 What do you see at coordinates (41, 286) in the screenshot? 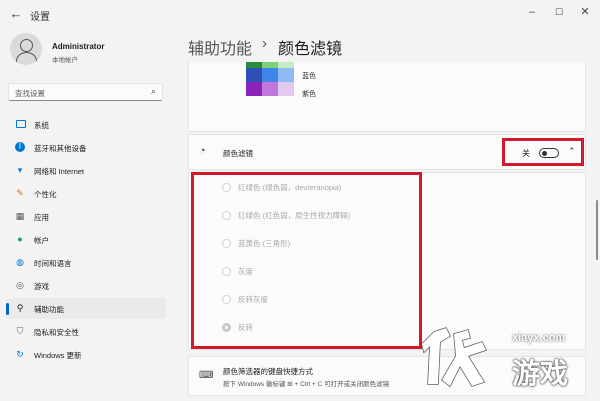
I see `sidebar-item-label: 游戏` at bounding box center [41, 286].